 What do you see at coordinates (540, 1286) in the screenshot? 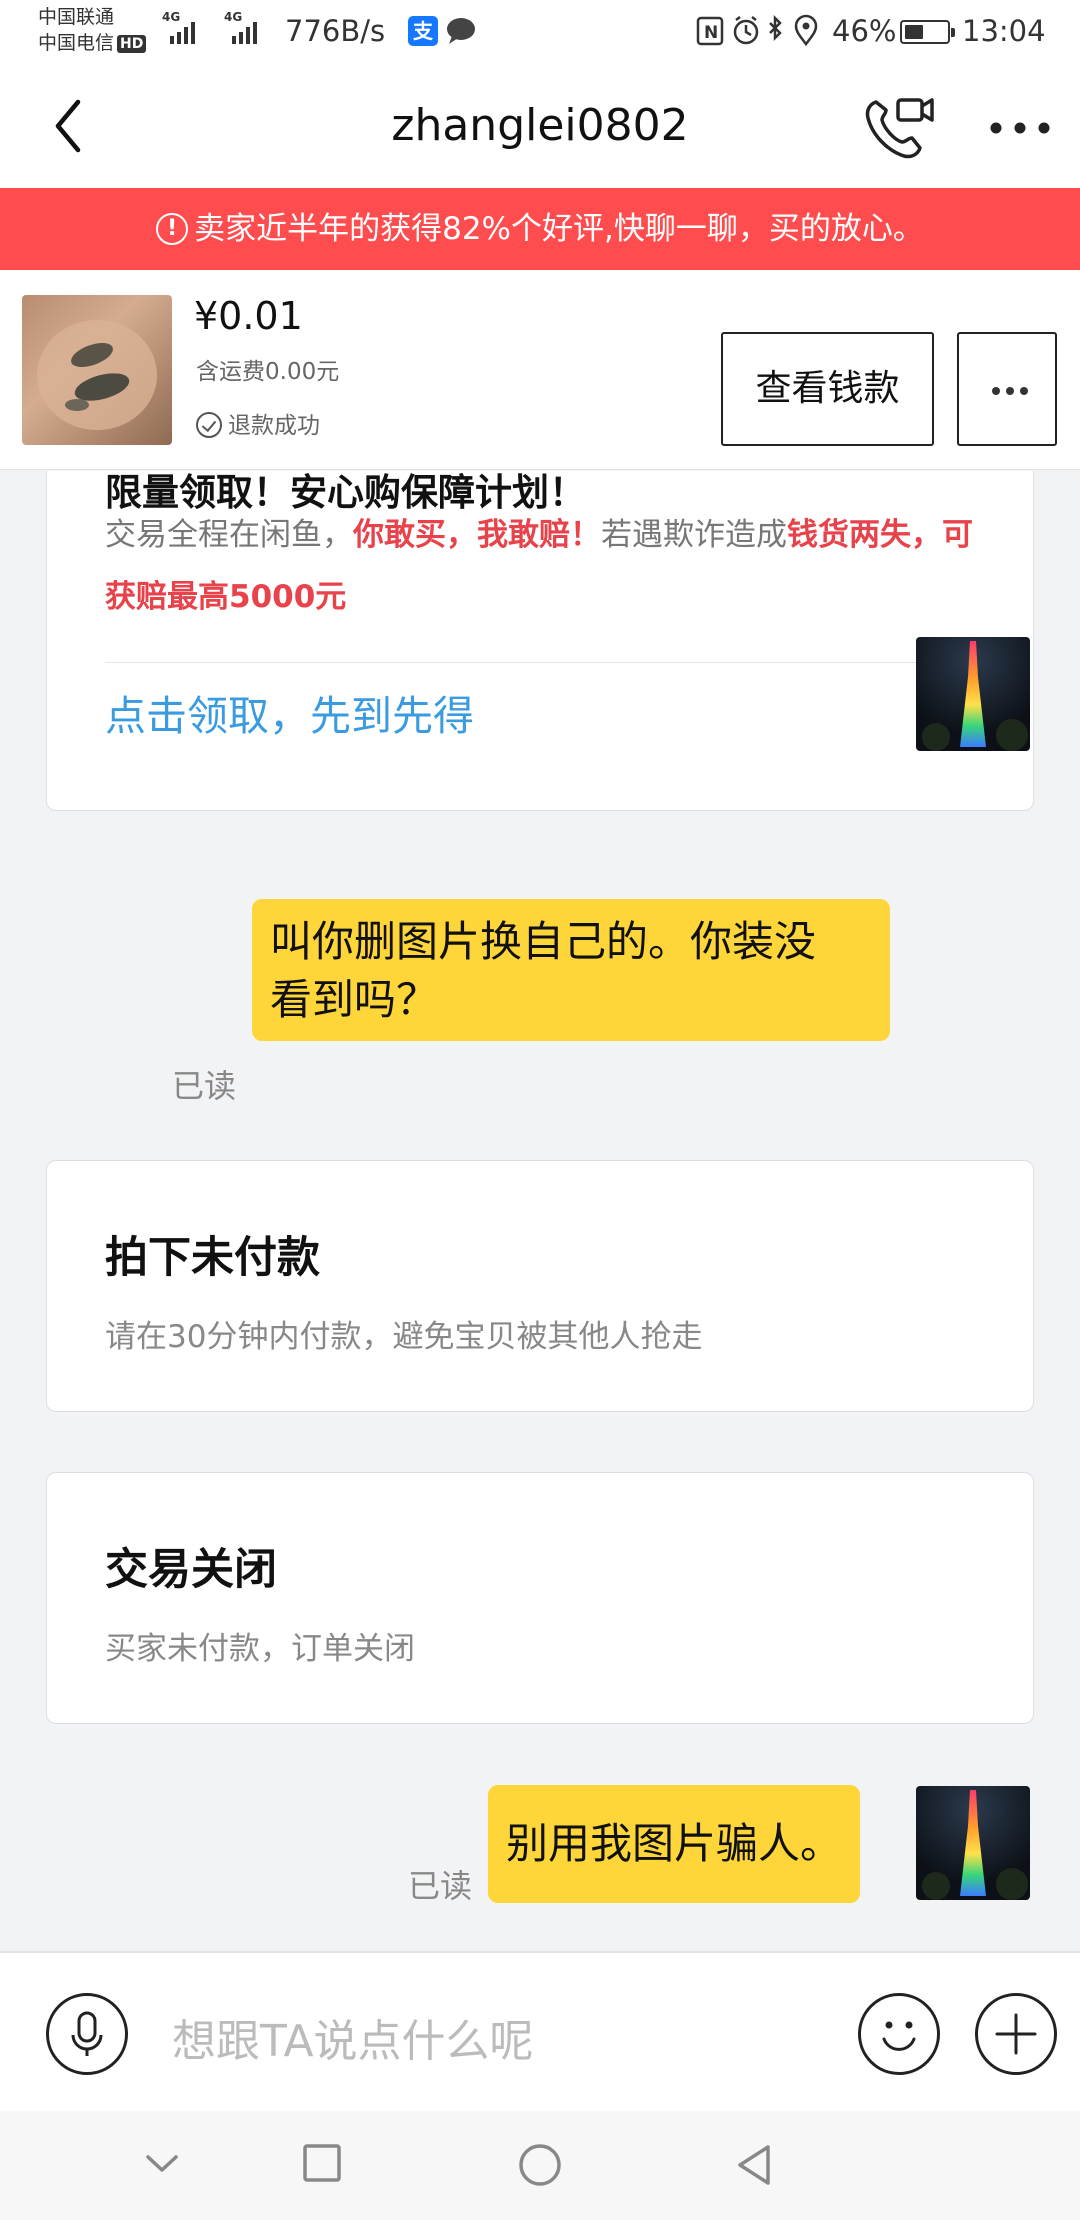
I see `order-unpaid-card: 拍下未付款 请在30分钟内付款，避免宝贝被其他人抢走` at bounding box center [540, 1286].